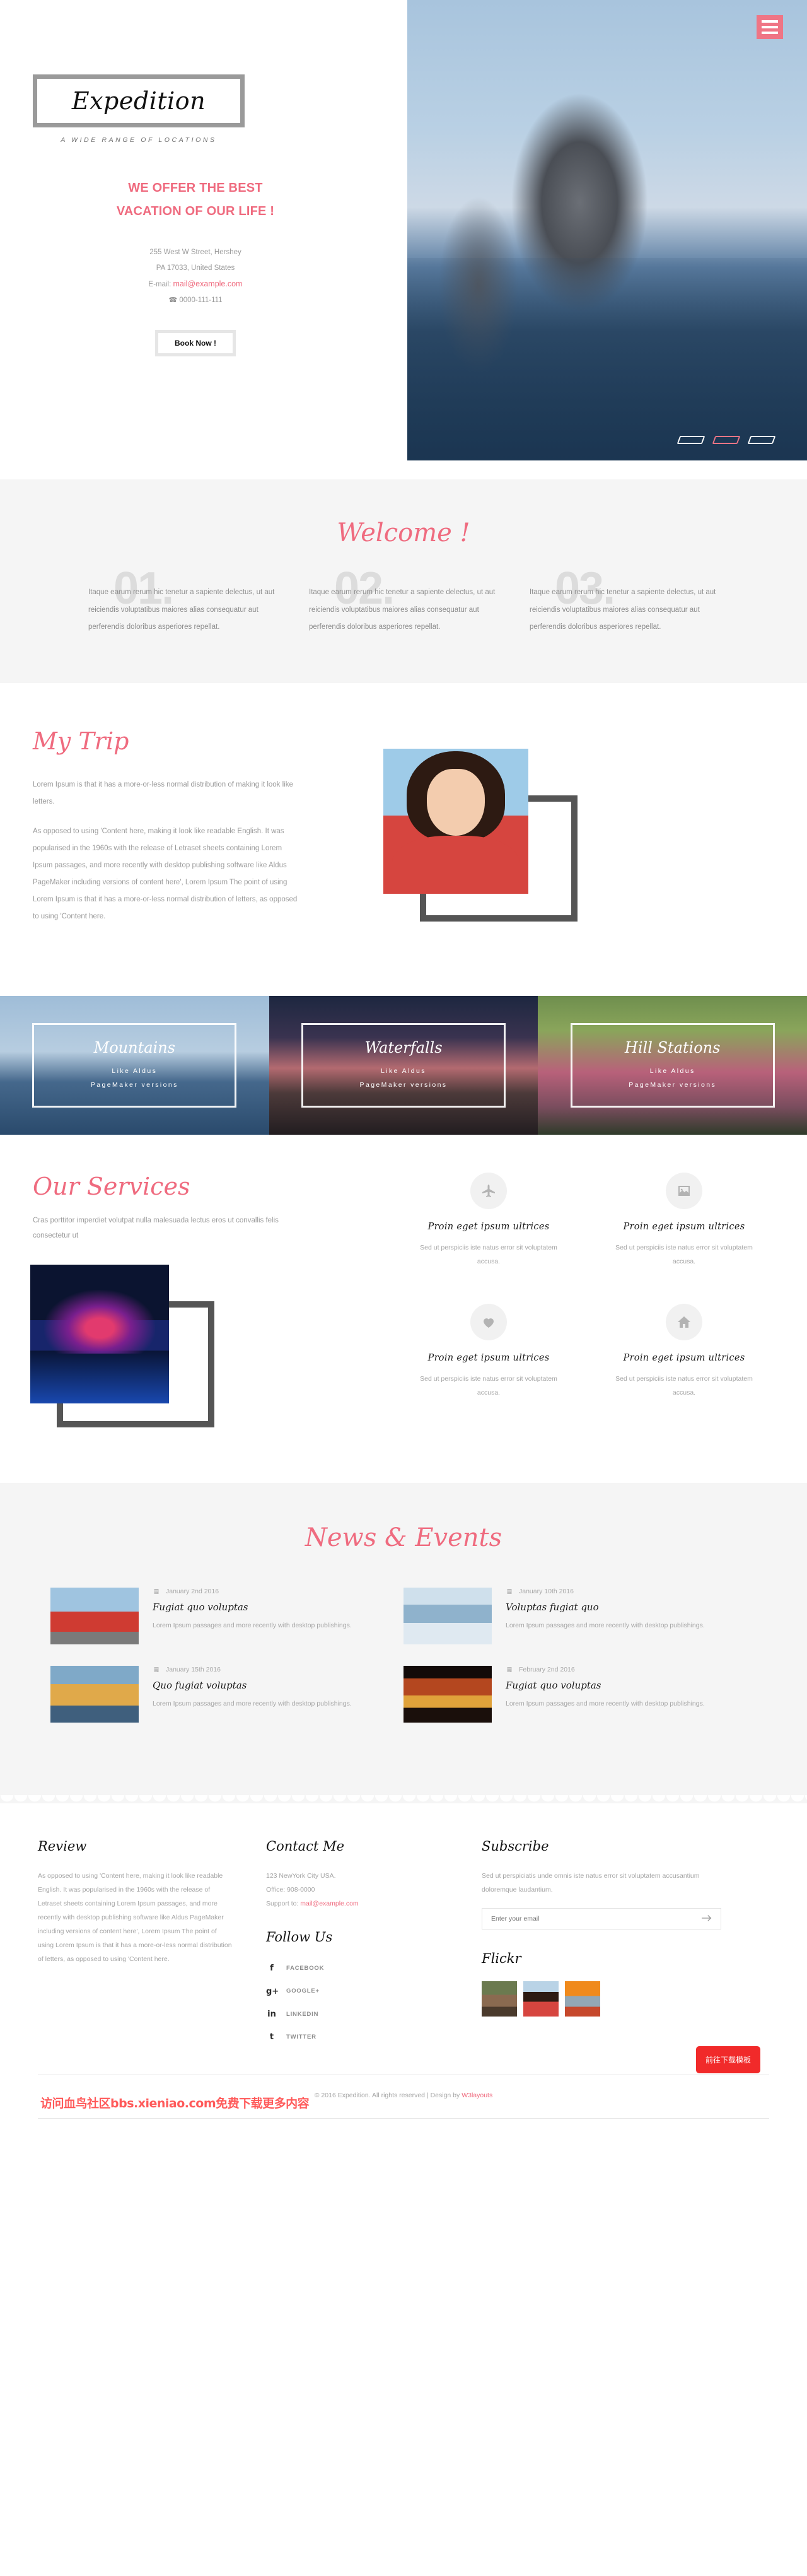 This screenshot has height=2576, width=807. Describe the element at coordinates (357, 1968) in the screenshot. I see `social-link-facebook: f FACEBOOK` at that location.